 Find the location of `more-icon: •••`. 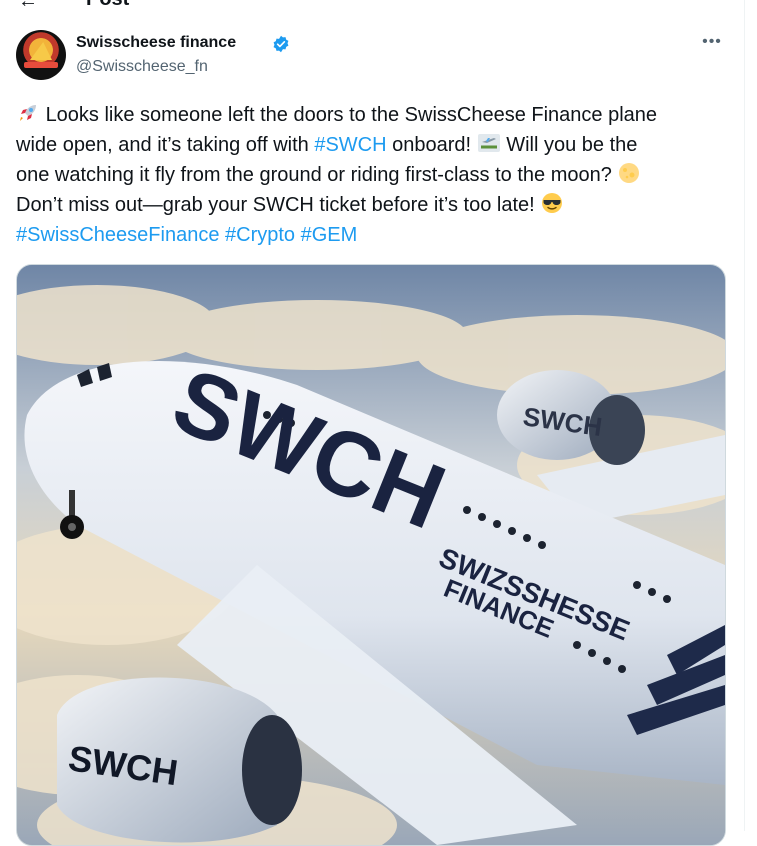

more-icon: ••• is located at coordinates (712, 42).